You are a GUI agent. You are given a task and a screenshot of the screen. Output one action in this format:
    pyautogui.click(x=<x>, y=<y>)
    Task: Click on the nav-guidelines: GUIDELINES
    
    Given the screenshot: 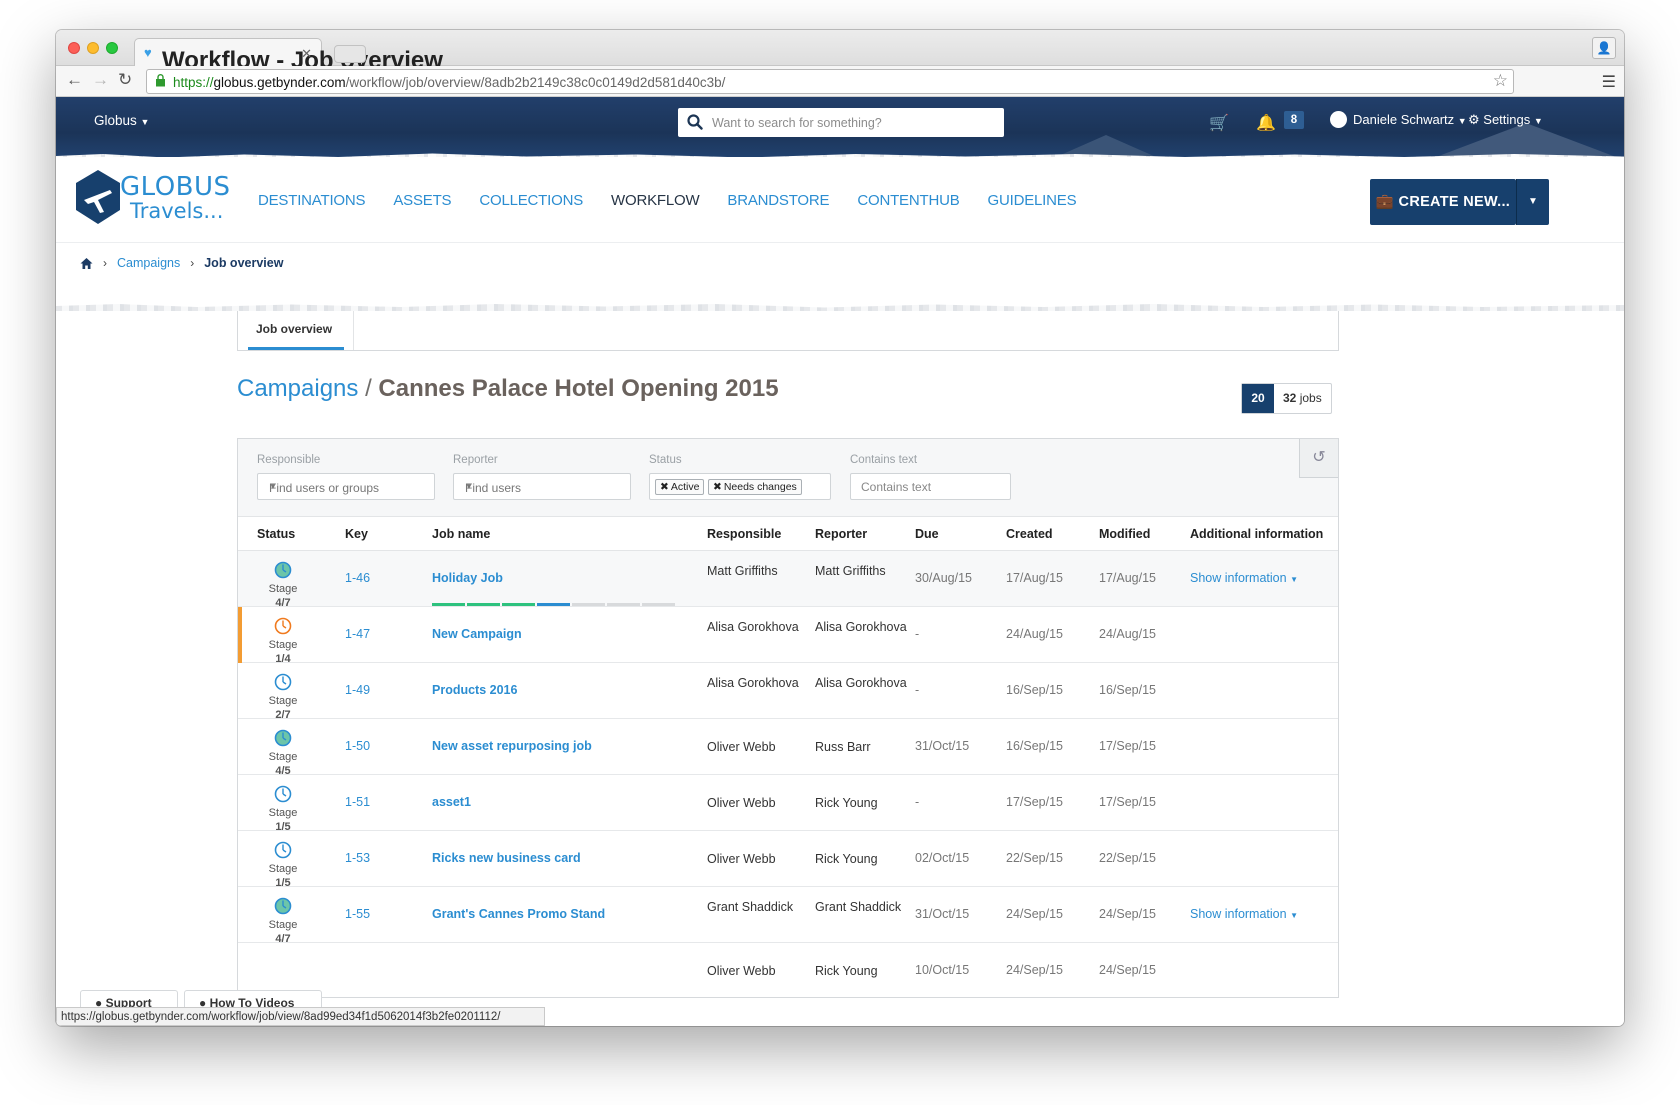 What is the action you would take?
    pyautogui.click(x=1032, y=200)
    